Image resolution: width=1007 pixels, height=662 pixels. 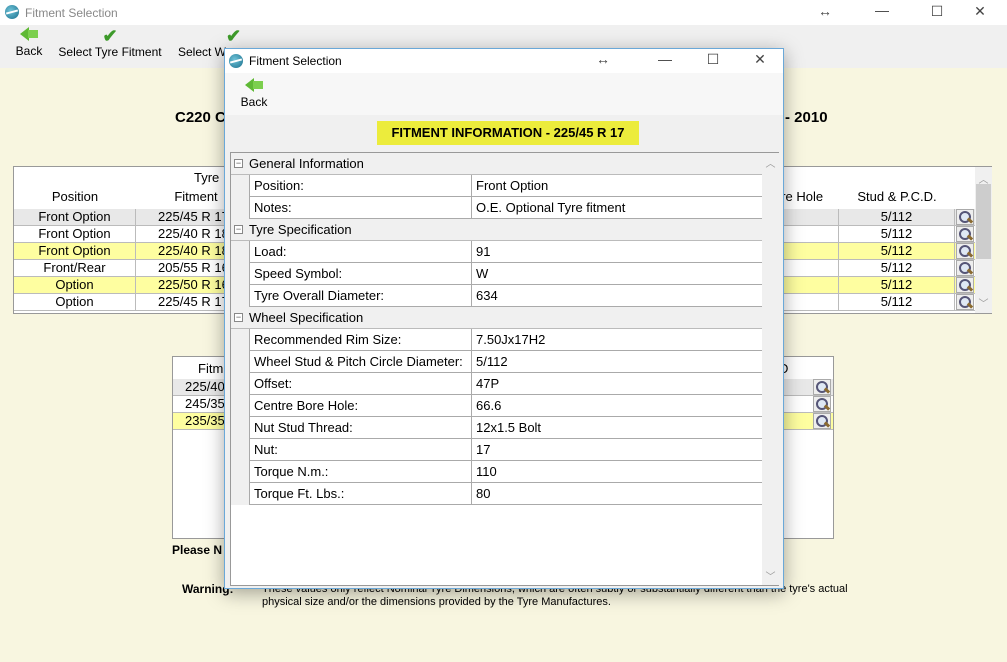 What do you see at coordinates (496, 230) in the screenshot?
I see `group-header: − Tyre Specification` at bounding box center [496, 230].